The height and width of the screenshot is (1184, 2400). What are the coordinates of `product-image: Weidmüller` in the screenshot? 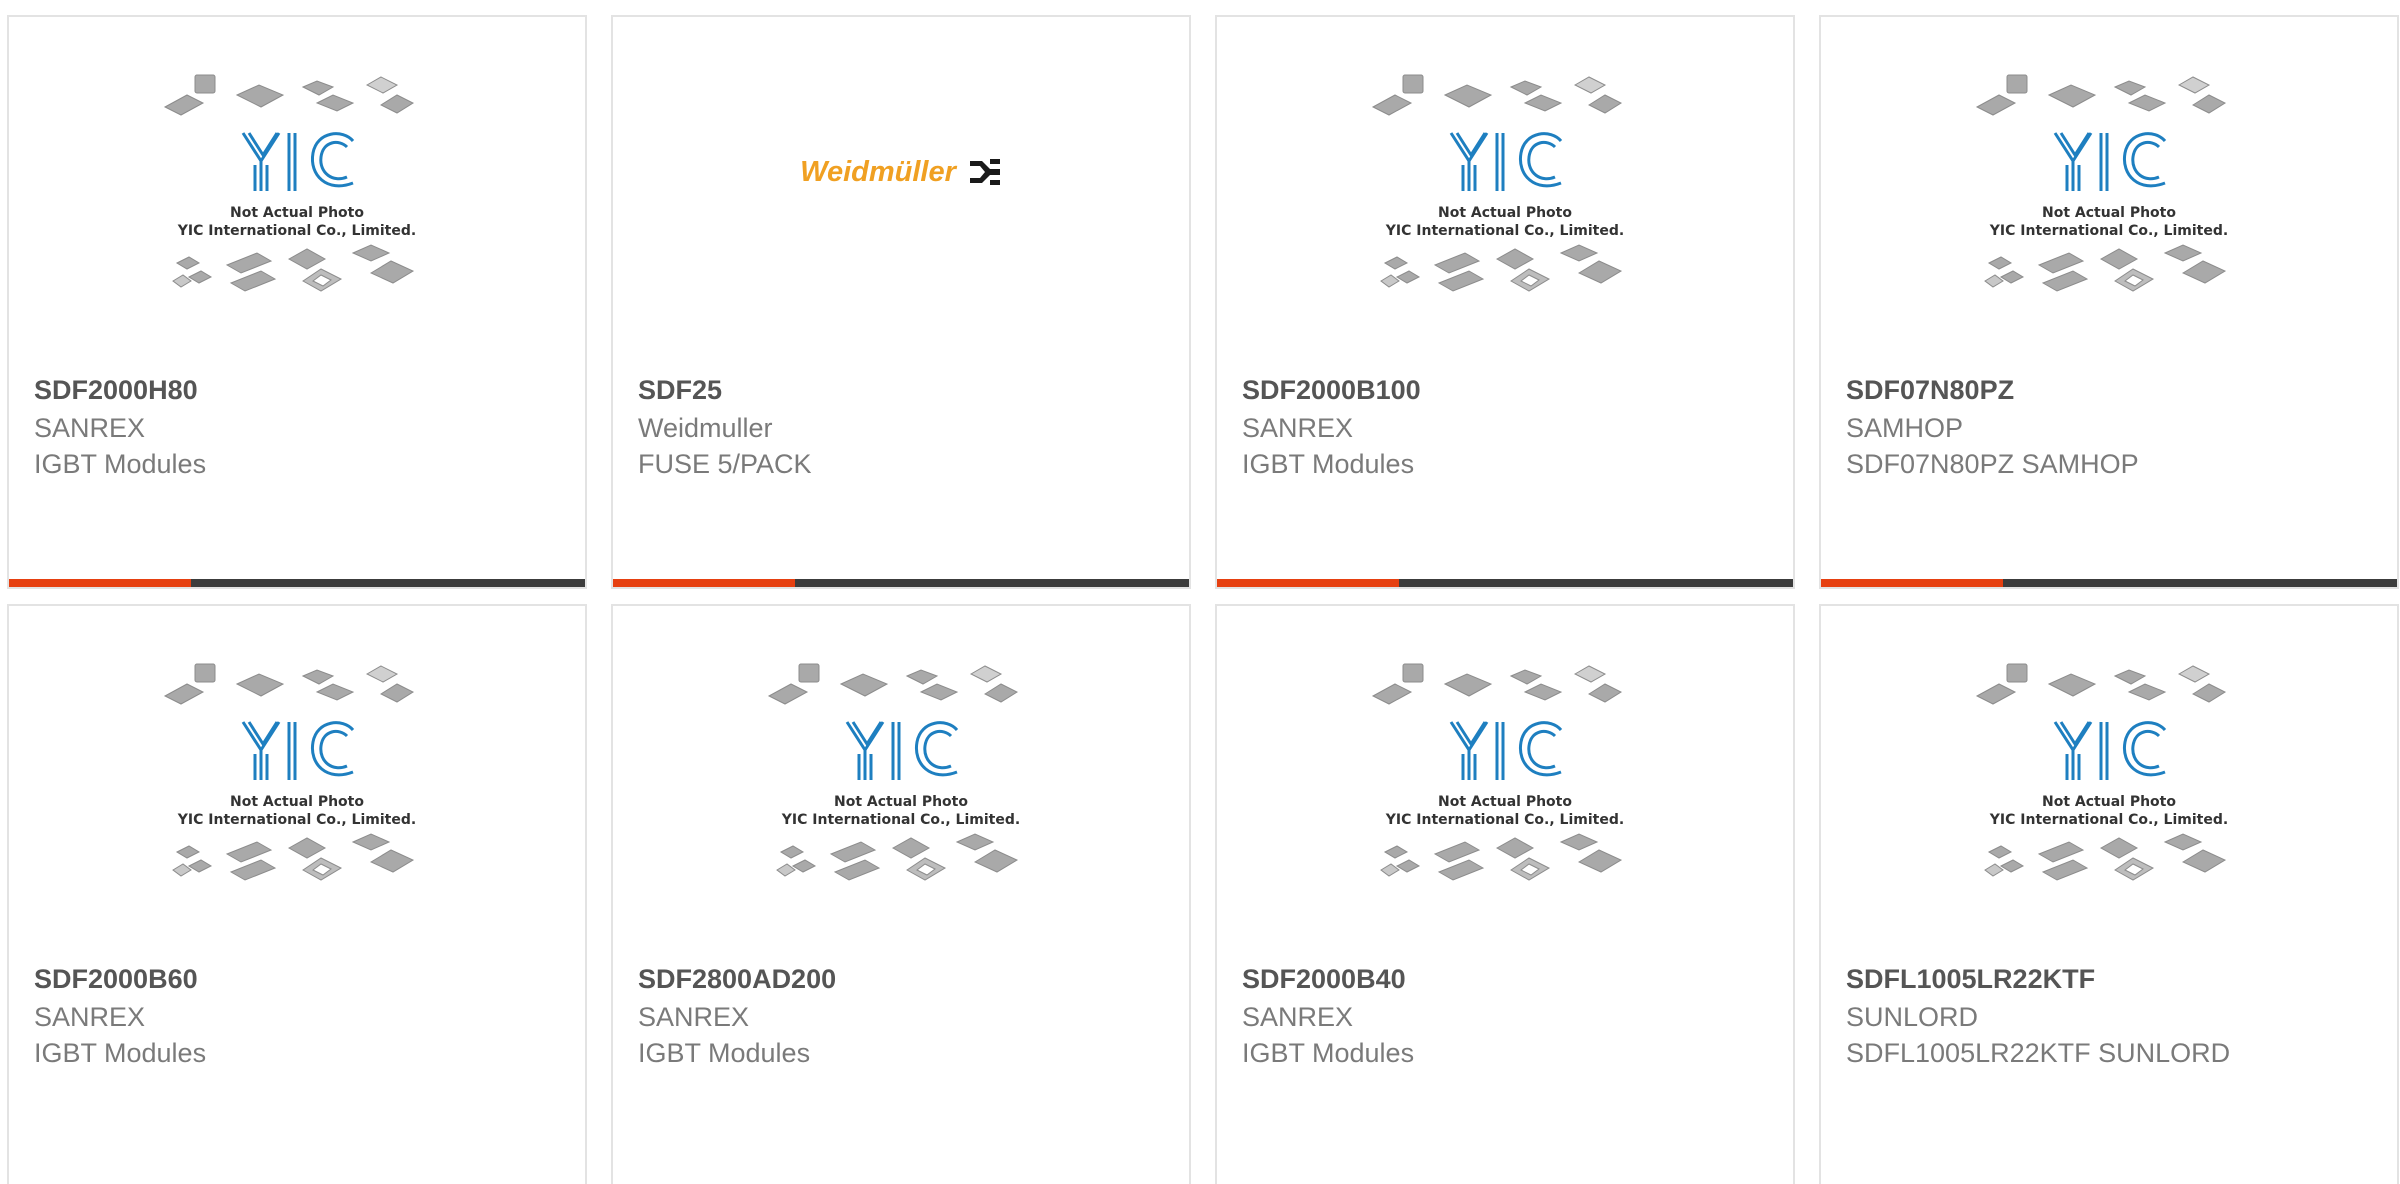 It's located at (901, 187).